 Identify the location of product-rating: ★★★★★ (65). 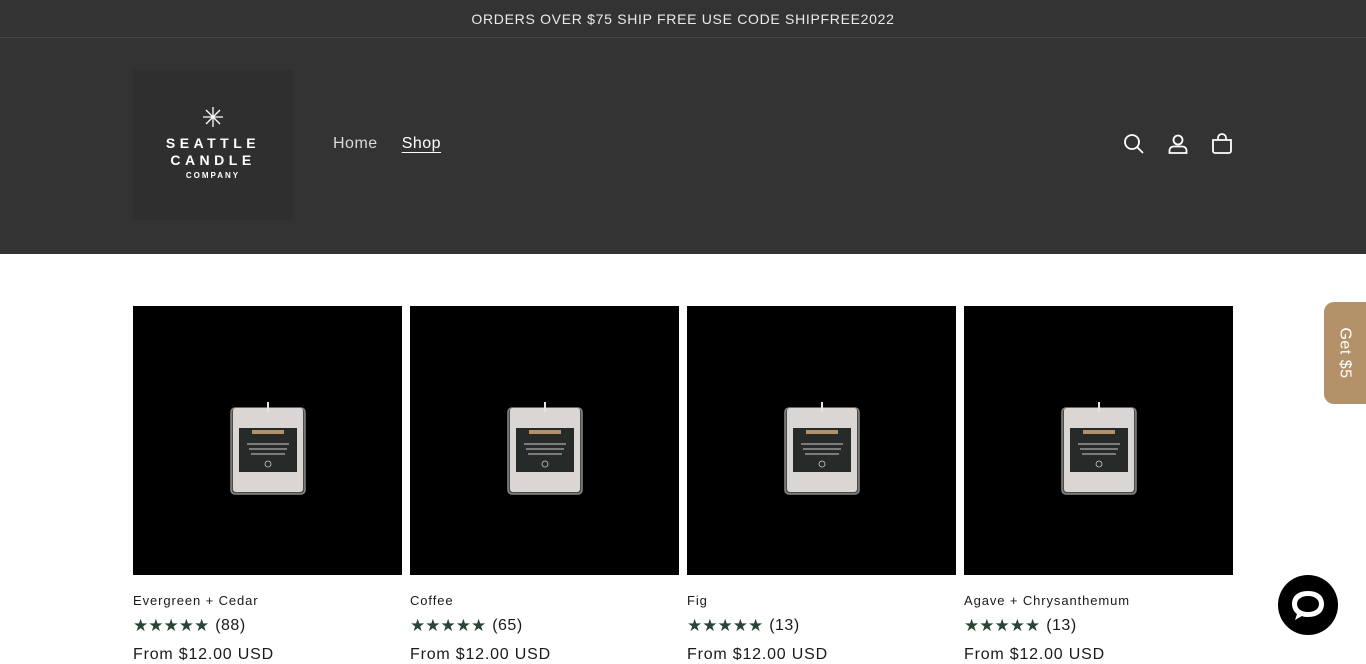
(544, 626).